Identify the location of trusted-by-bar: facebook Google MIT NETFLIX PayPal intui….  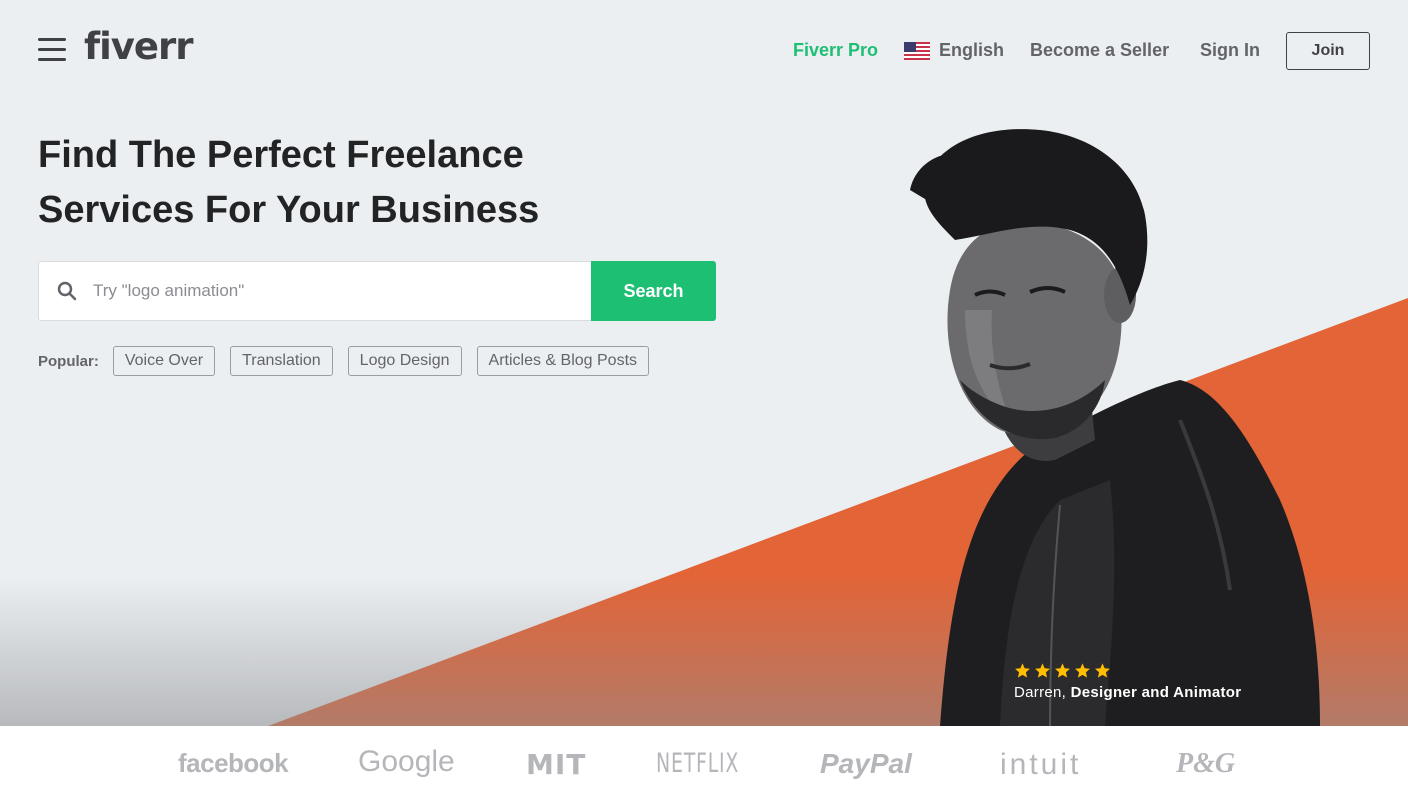
(704, 765).